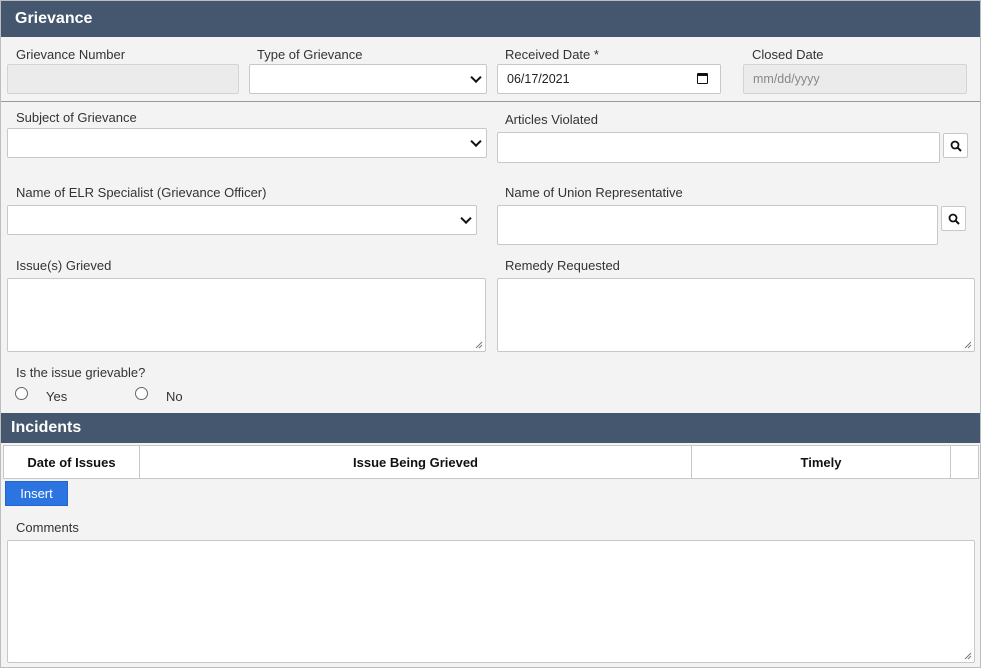 This screenshot has height=668, width=981. Describe the element at coordinates (552, 54) in the screenshot. I see `received-date-label: Received Date *` at that location.